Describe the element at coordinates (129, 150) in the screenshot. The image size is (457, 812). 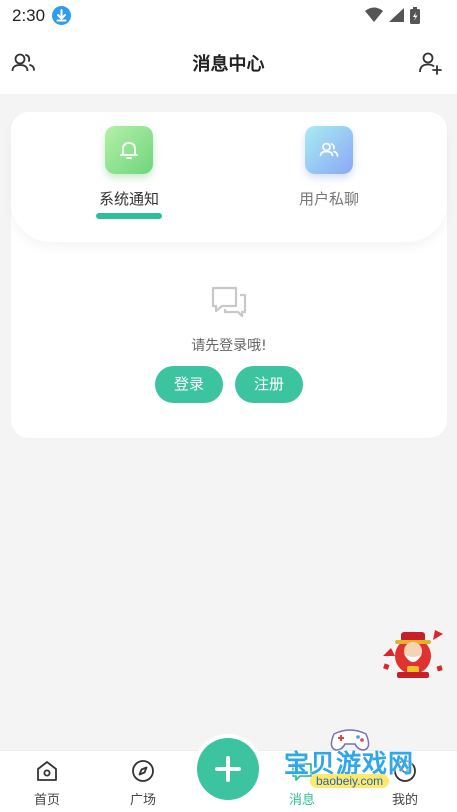
I see `bell-icon` at that location.